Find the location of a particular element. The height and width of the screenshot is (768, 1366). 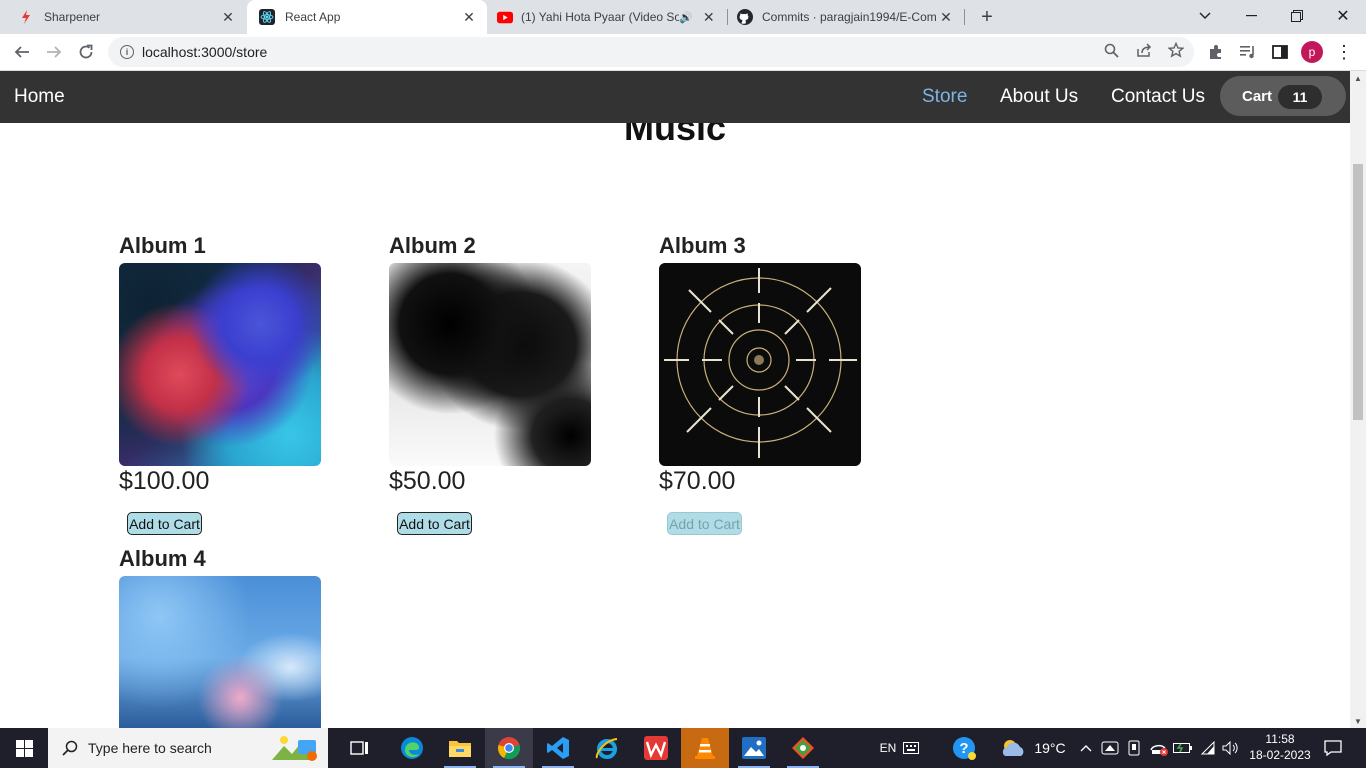

minimize-icon is located at coordinates (1251, 16).